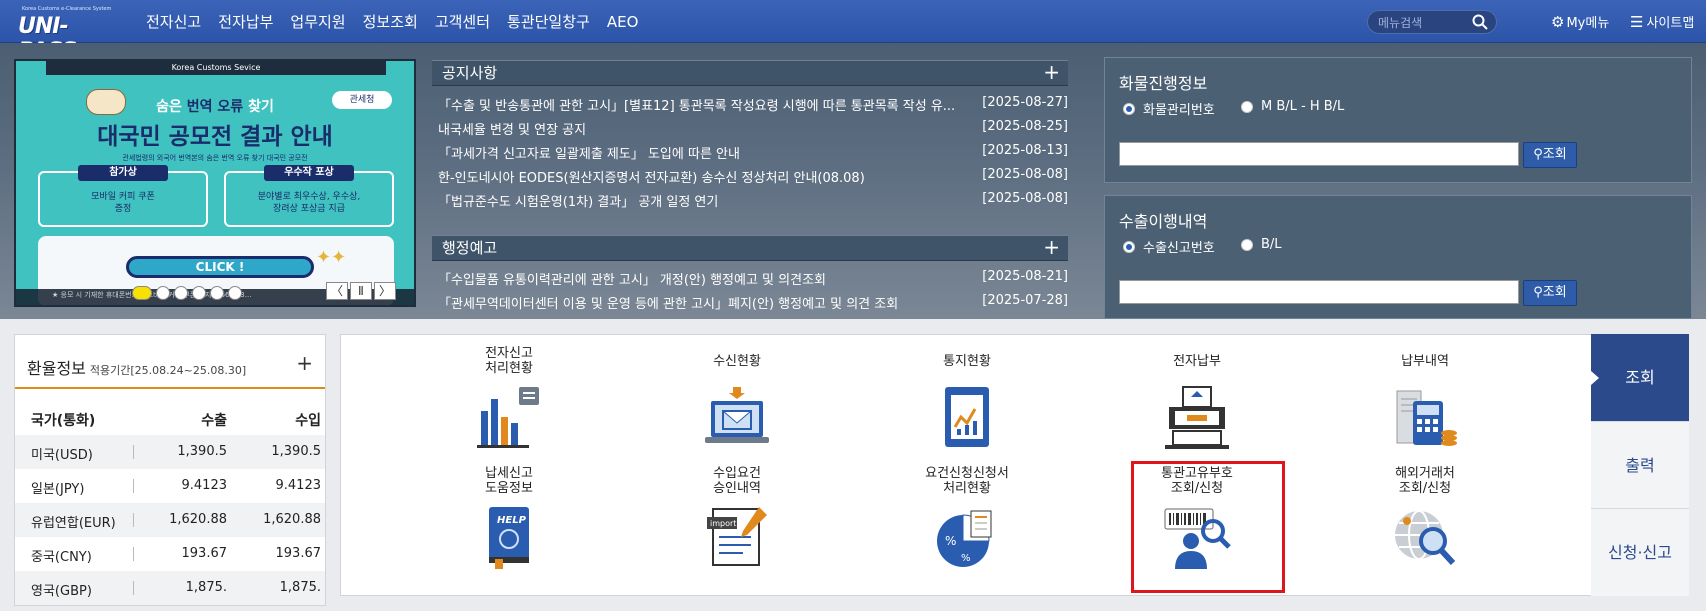 Image resolution: width=1706 pixels, height=611 pixels. I want to click on admin-notices-title: 행정예고, so click(470, 248).